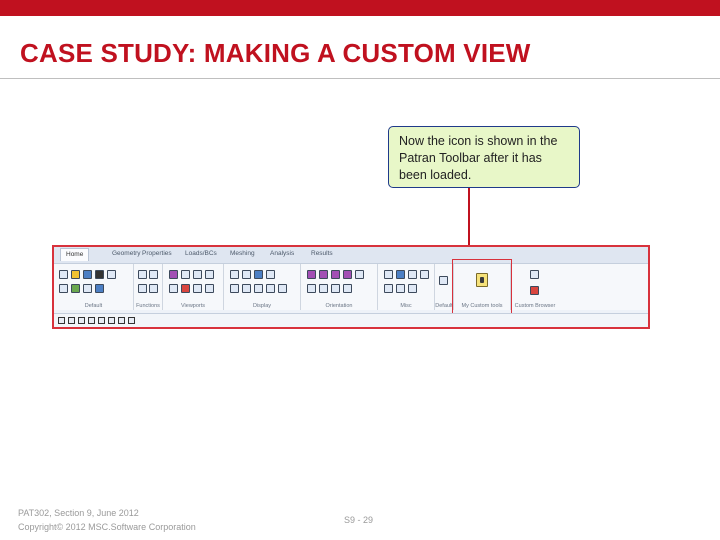 This screenshot has width=720, height=540. Describe the element at coordinates (99, 274) in the screenshot. I see `print-icon` at that location.